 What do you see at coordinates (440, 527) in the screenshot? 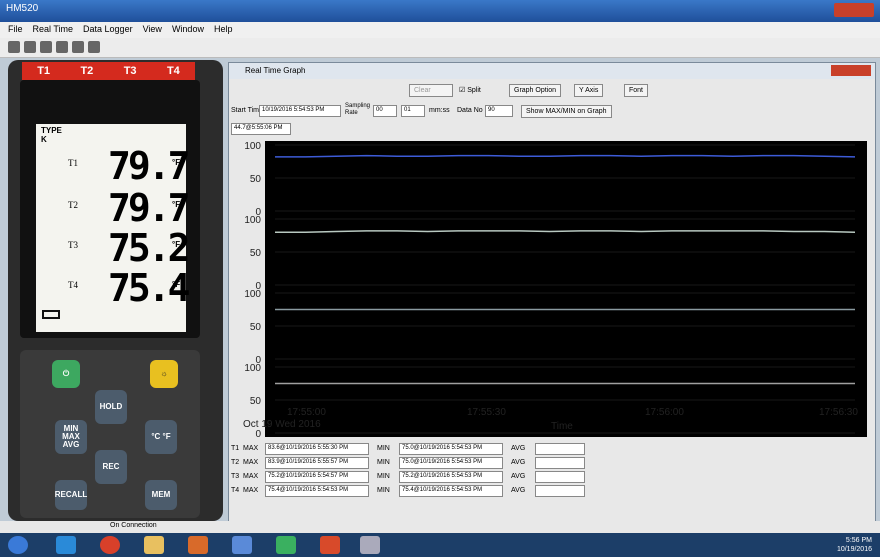
I see `status-bar: On Connection` at bounding box center [440, 527].